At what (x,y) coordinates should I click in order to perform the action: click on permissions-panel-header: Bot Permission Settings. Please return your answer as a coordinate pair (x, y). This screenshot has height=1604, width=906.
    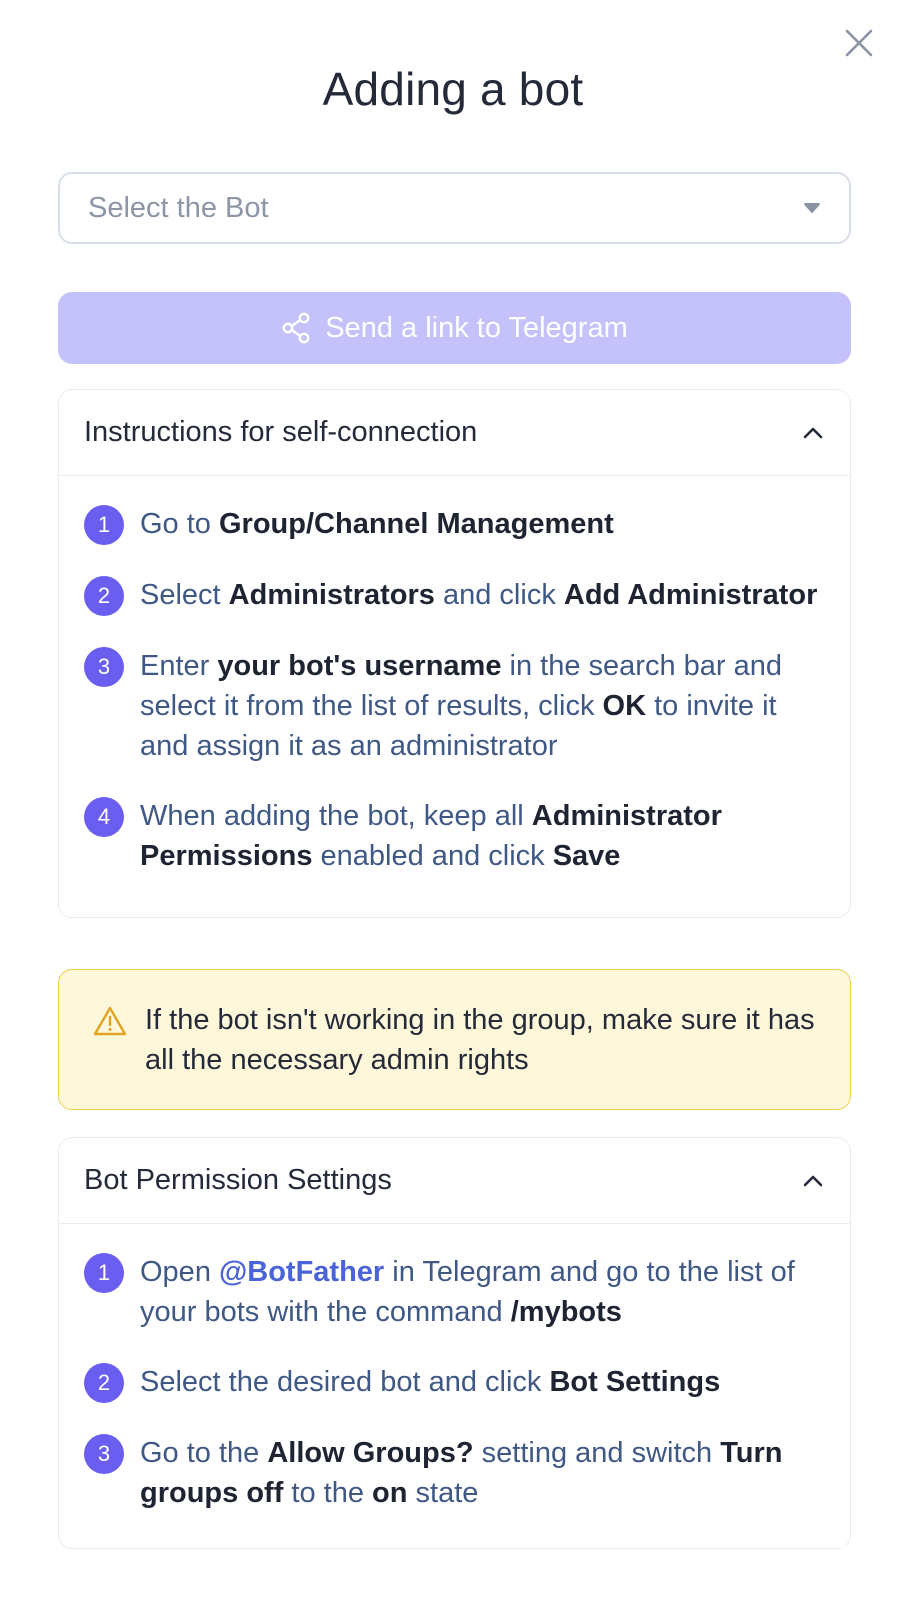
    Looking at the image, I should click on (454, 1181).